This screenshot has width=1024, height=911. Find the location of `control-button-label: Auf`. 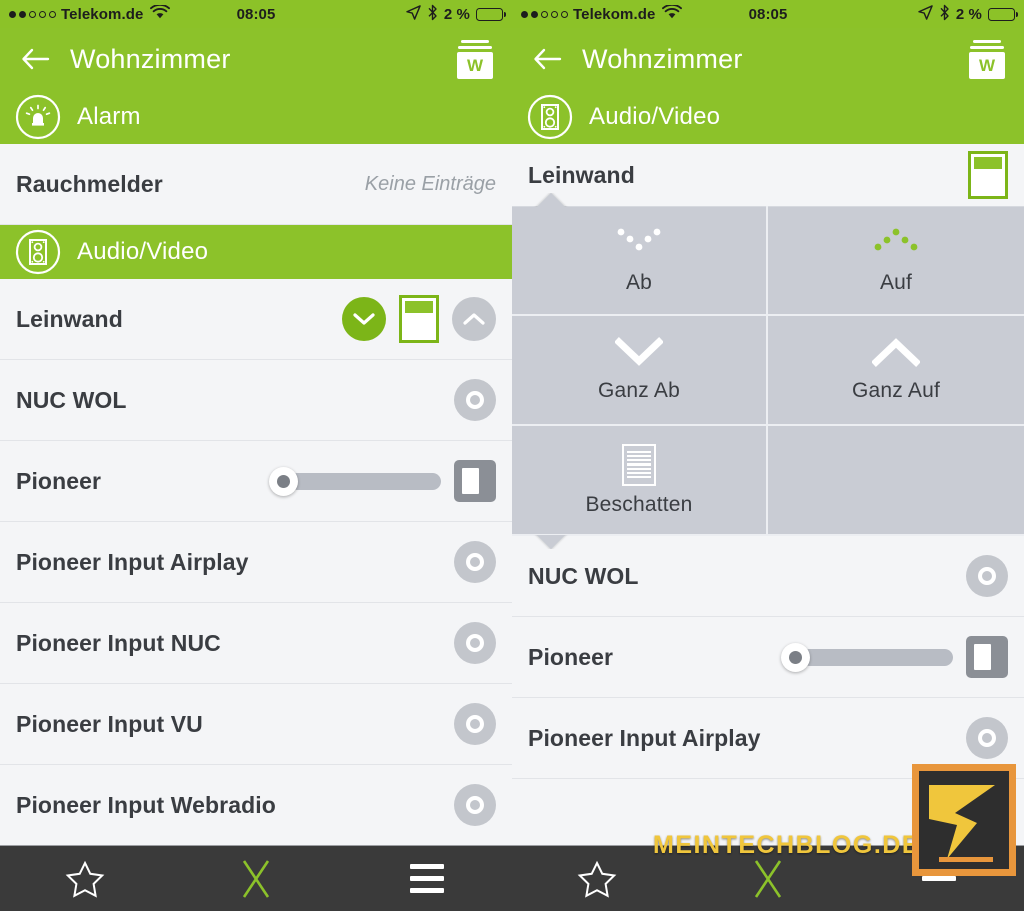

control-button-label: Auf is located at coordinates (896, 282).